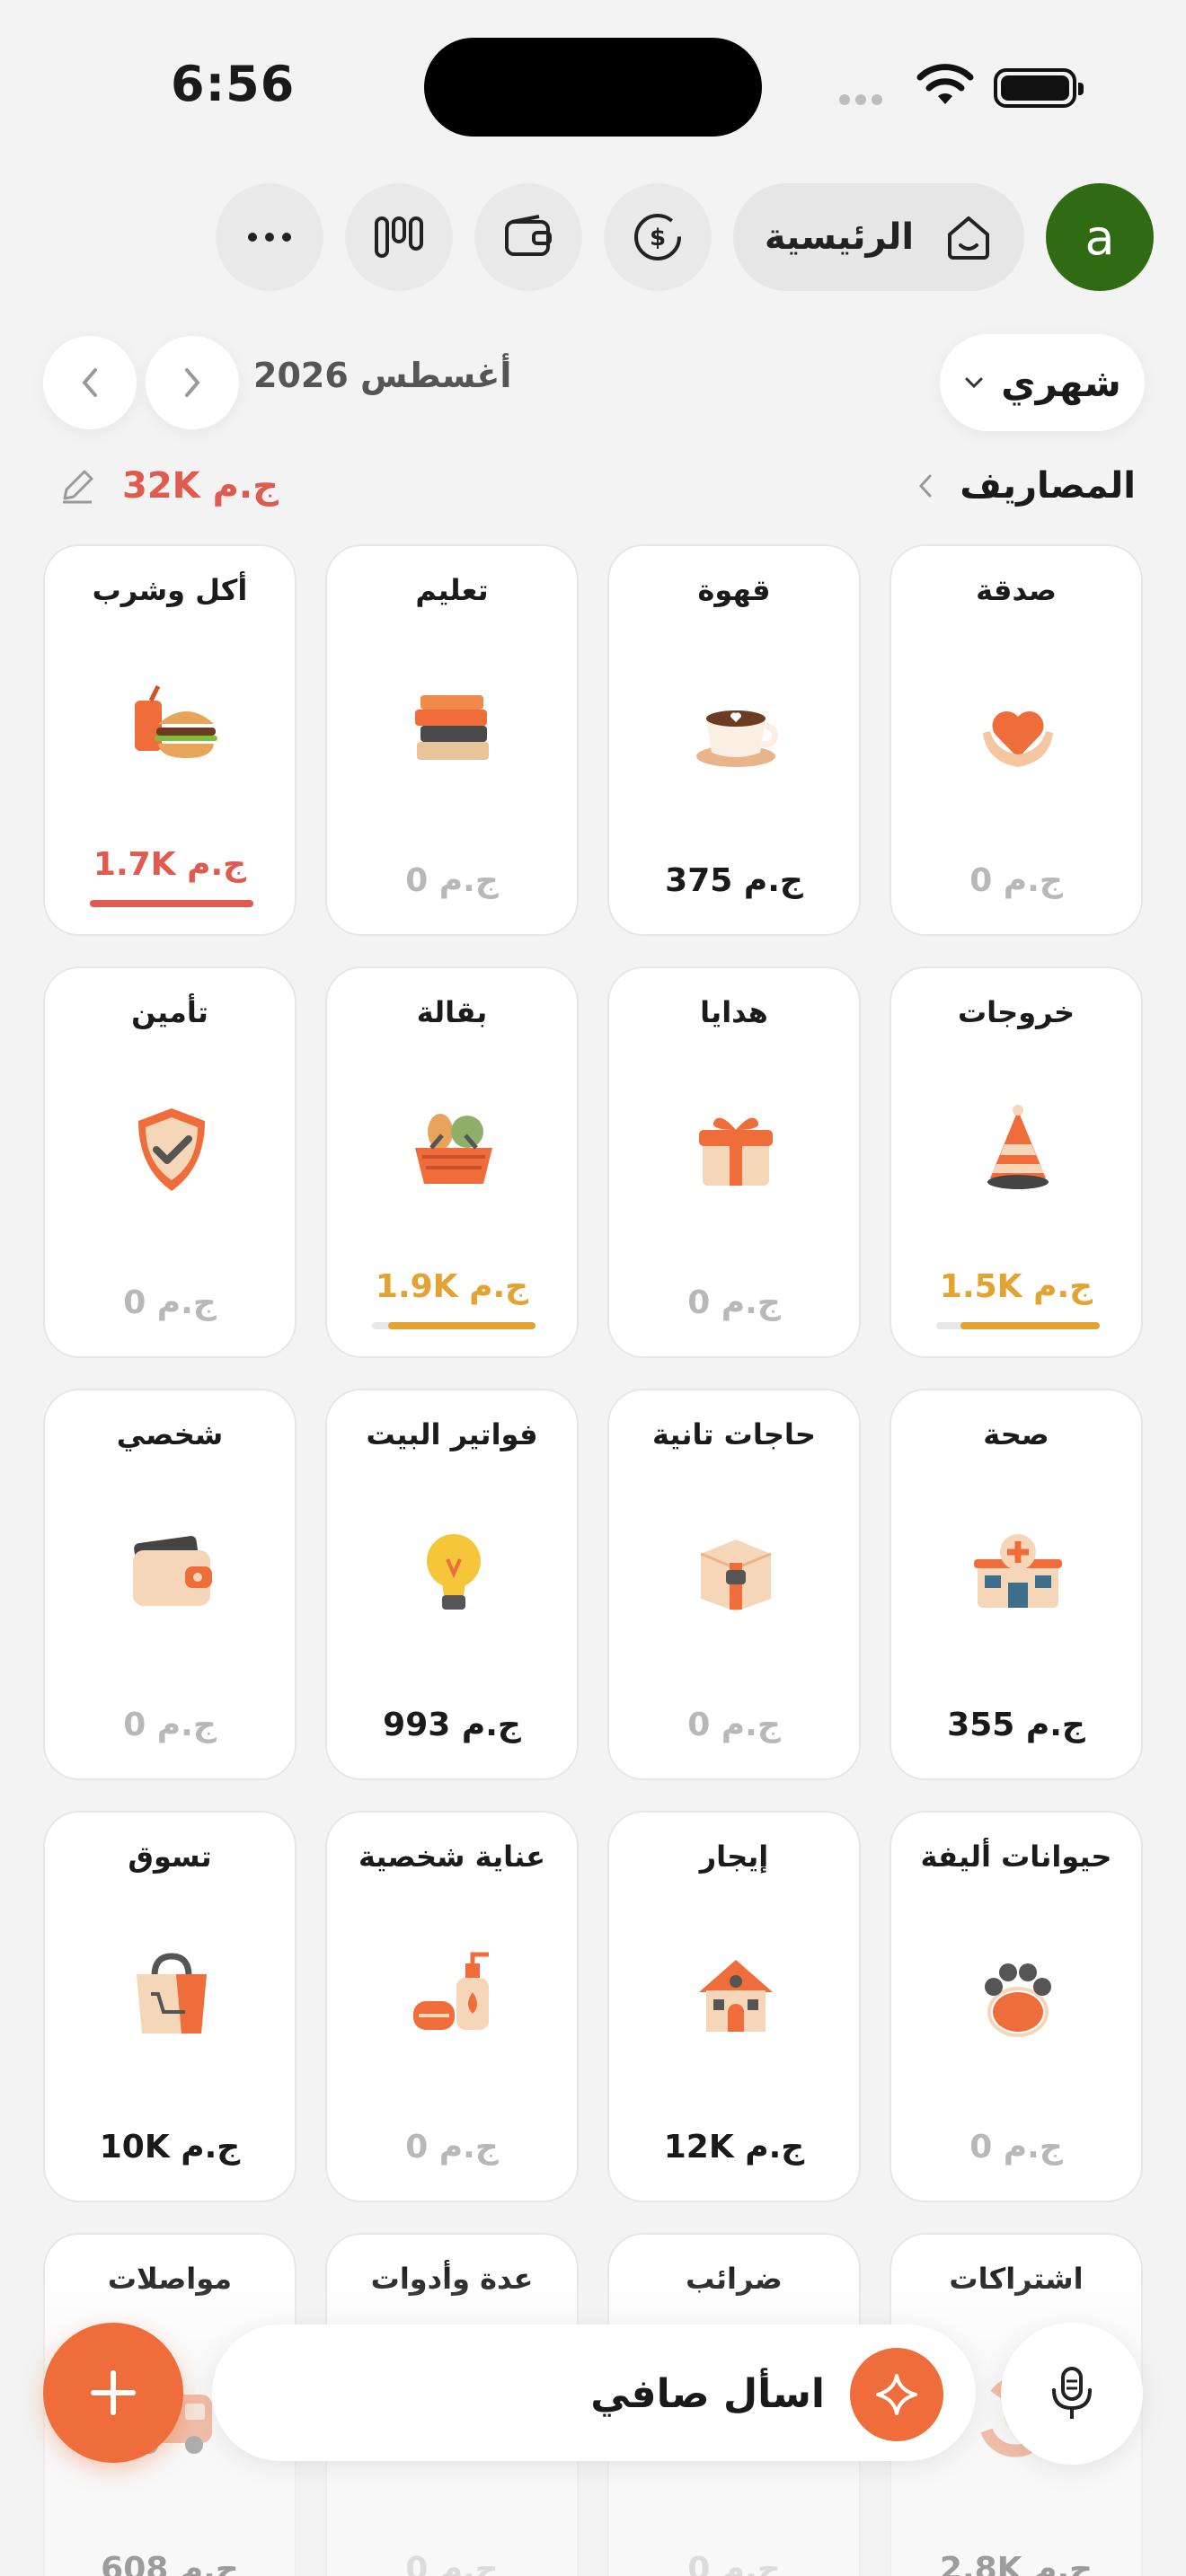  I want to click on budget-progress-bar, so click(171, 903).